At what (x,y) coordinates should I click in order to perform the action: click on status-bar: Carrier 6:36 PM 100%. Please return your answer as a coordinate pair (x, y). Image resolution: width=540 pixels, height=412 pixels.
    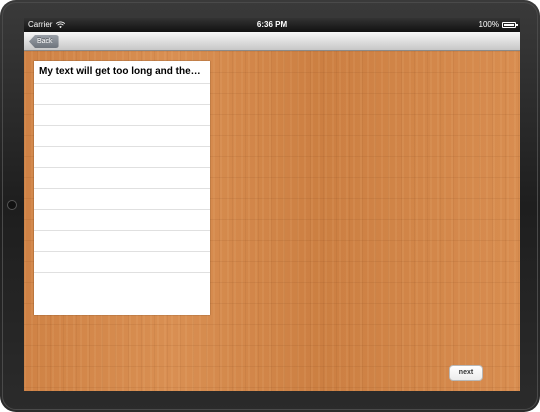
    Looking at the image, I should click on (272, 25).